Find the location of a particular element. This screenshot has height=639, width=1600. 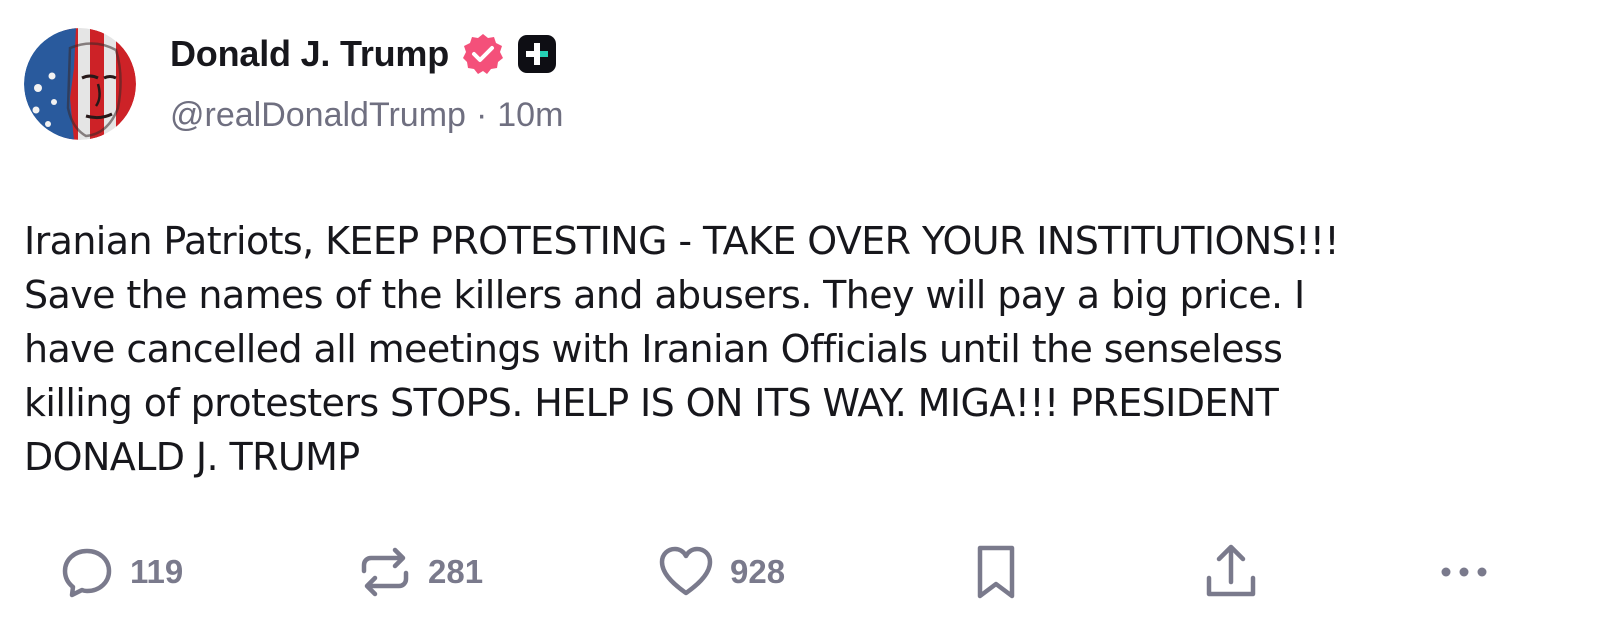

more-button is located at coordinates (1466, 572).